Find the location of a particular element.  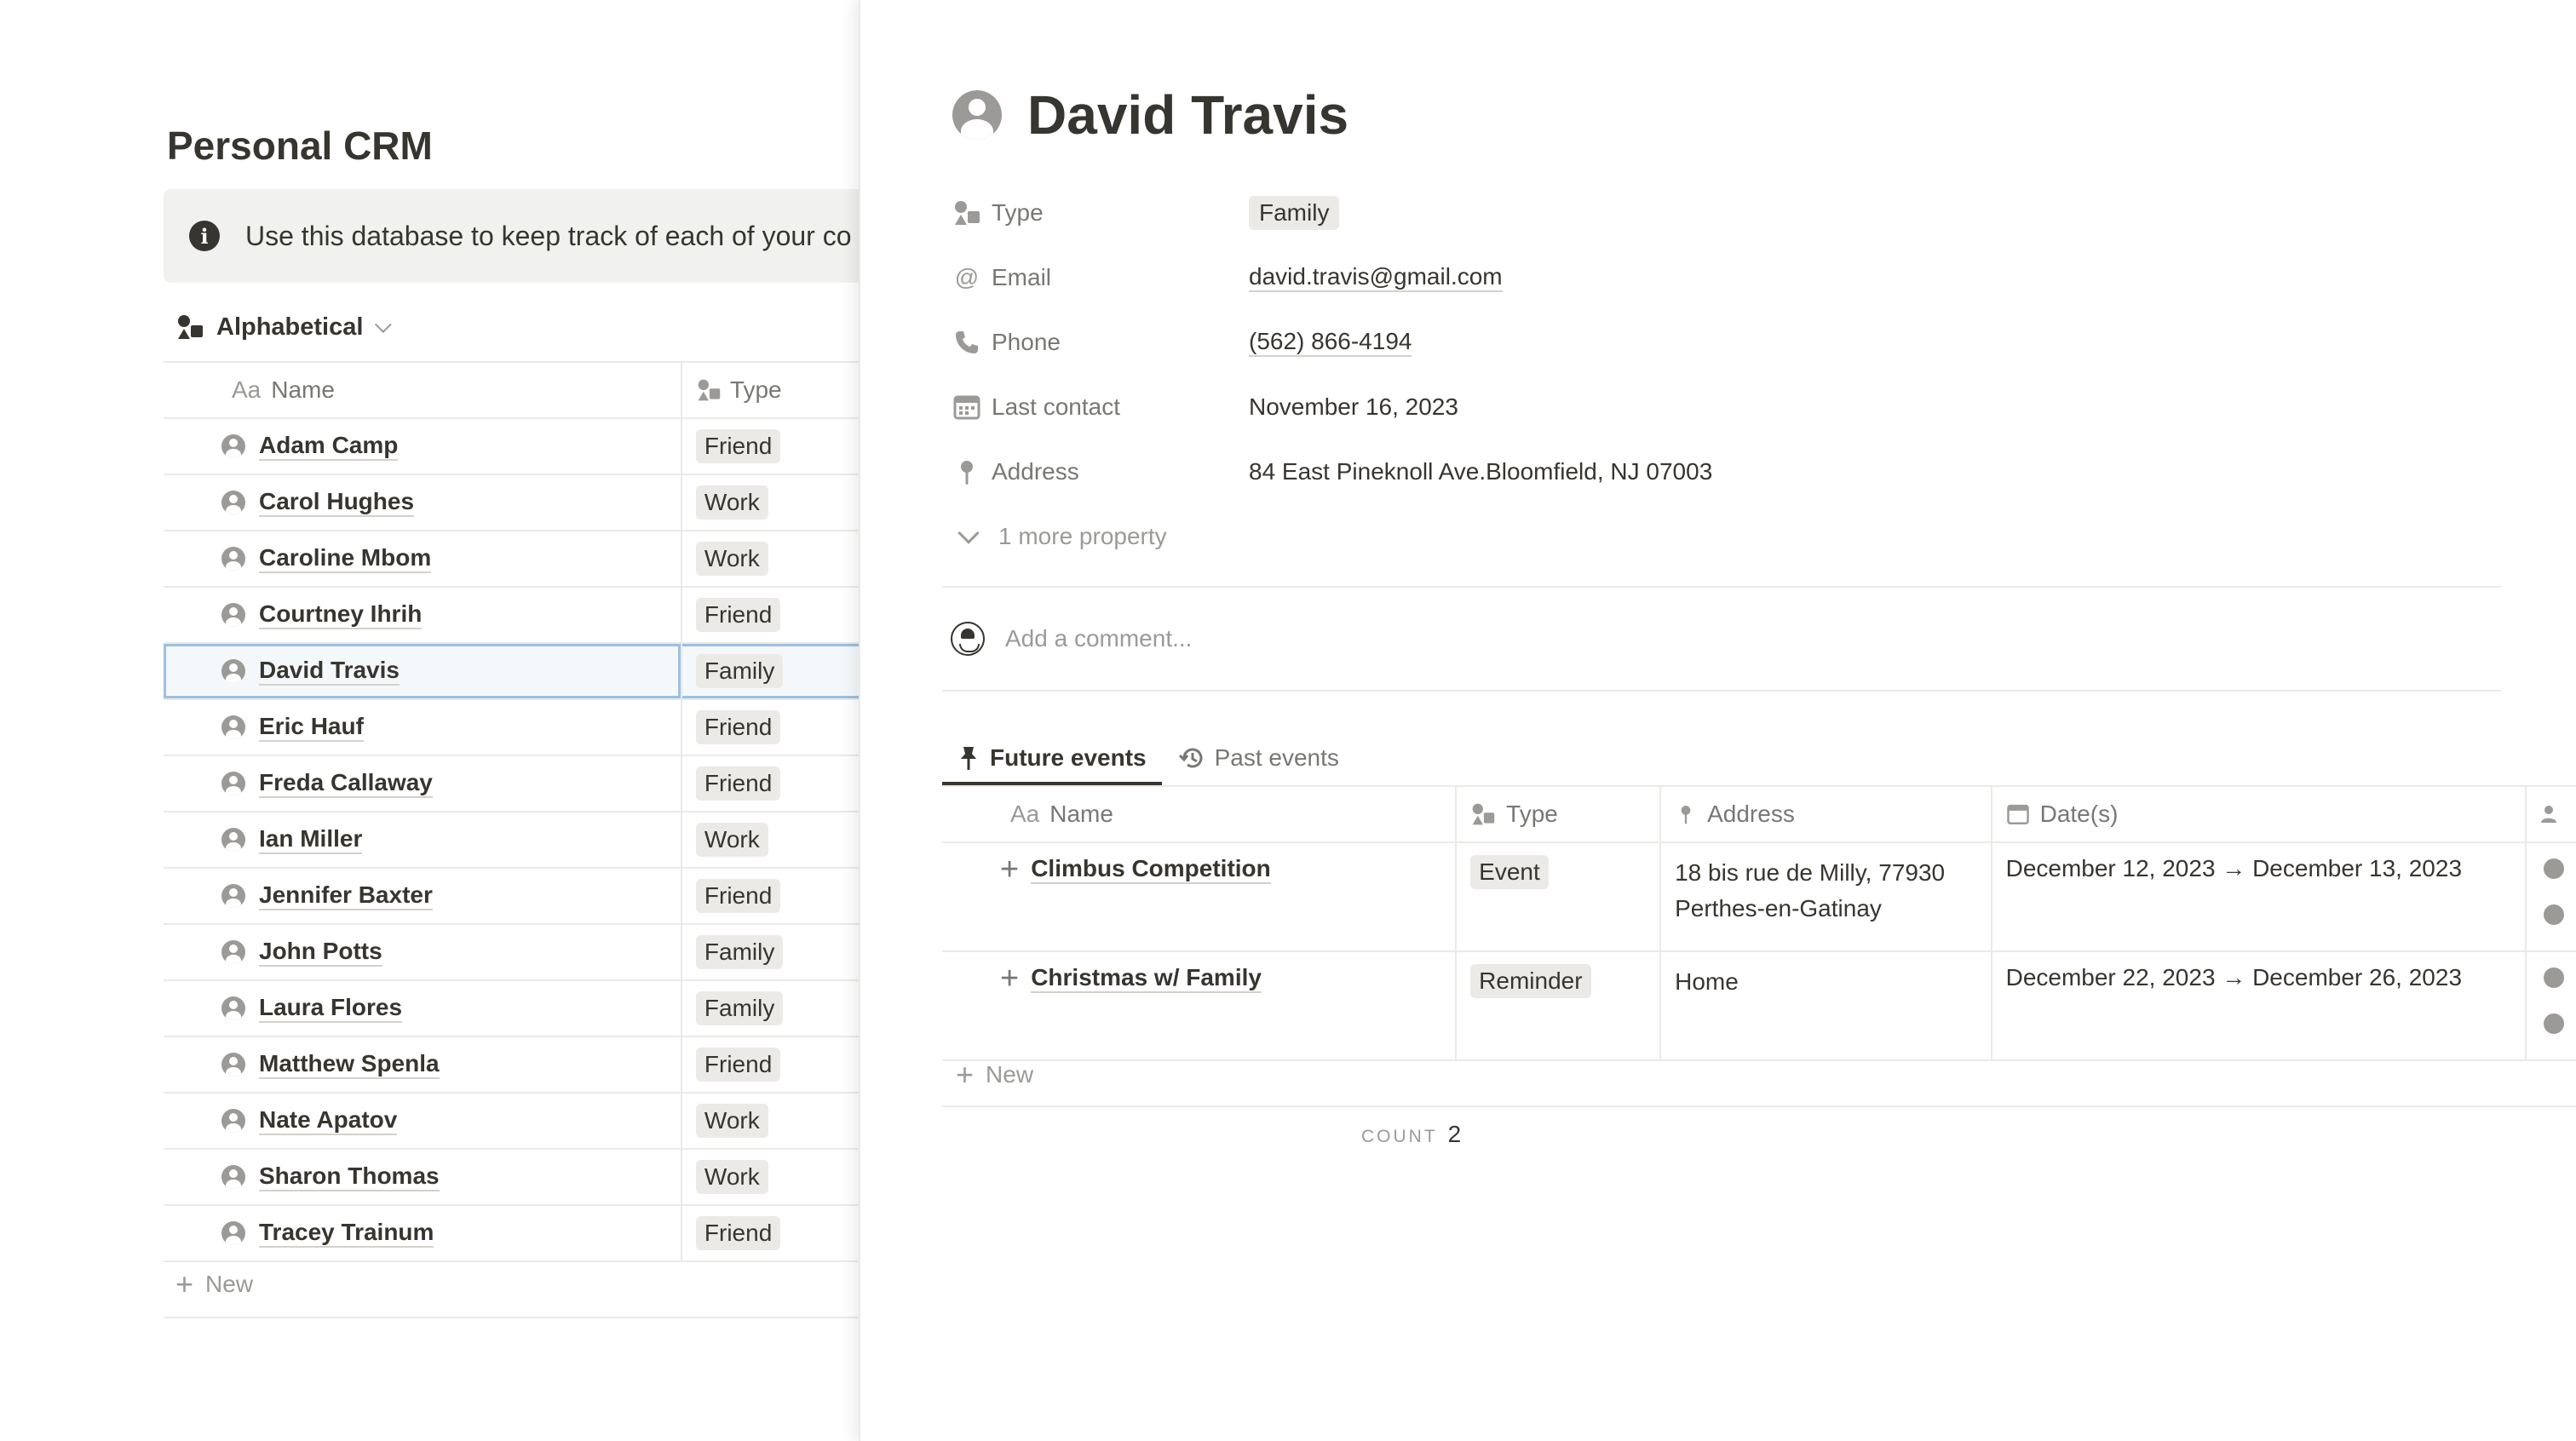

type-tag: Family is located at coordinates (1294, 213).